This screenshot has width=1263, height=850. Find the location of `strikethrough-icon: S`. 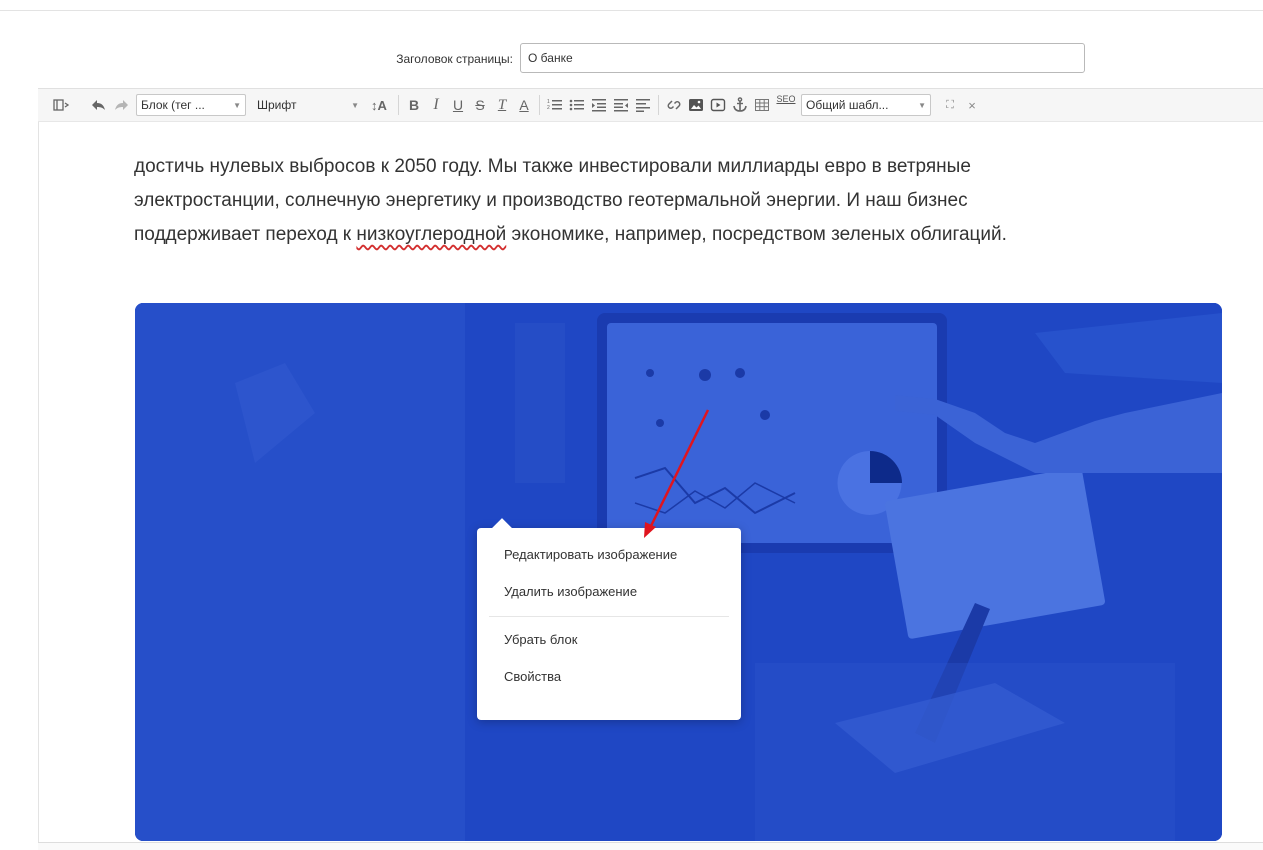

strikethrough-icon: S is located at coordinates (480, 105).